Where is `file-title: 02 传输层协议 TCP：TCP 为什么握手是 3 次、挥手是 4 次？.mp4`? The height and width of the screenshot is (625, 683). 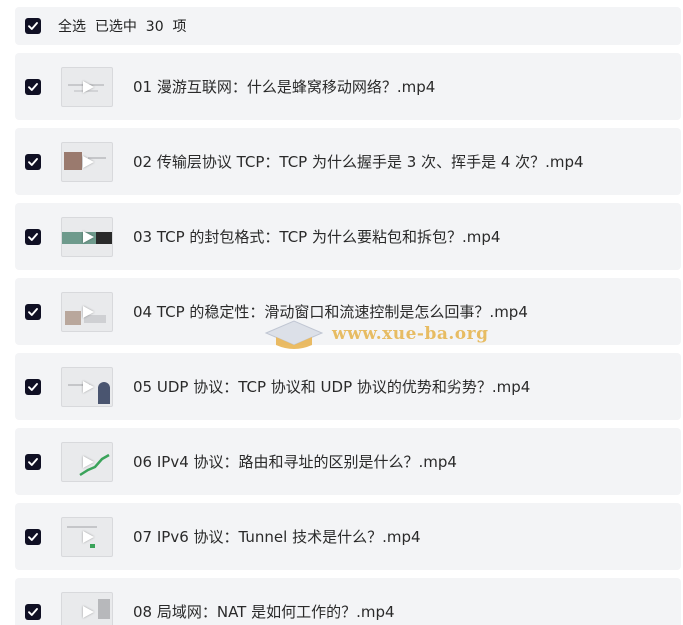
file-title: 02 传输层协议 TCP：TCP 为什么握手是 3 次、挥手是 4 次？.mp4 is located at coordinates (358, 161).